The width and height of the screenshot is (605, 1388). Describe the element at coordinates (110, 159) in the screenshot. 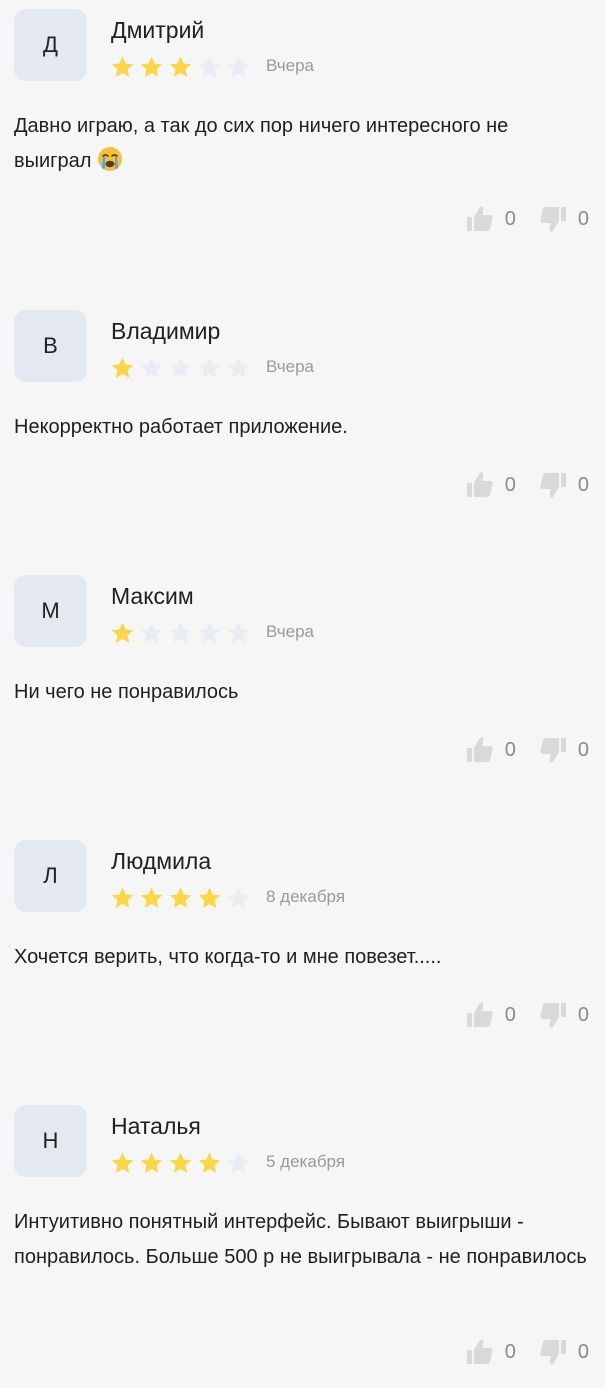

I see `crying-face-icon` at that location.